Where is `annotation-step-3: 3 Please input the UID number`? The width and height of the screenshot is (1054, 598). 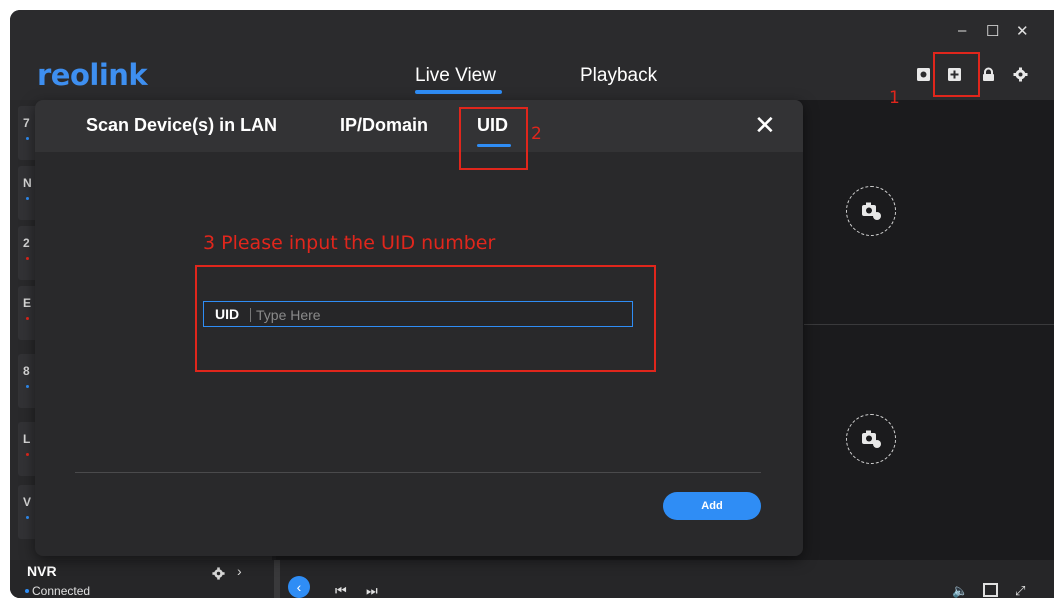
annotation-step-3: 3 Please input the UID number is located at coordinates (349, 243).